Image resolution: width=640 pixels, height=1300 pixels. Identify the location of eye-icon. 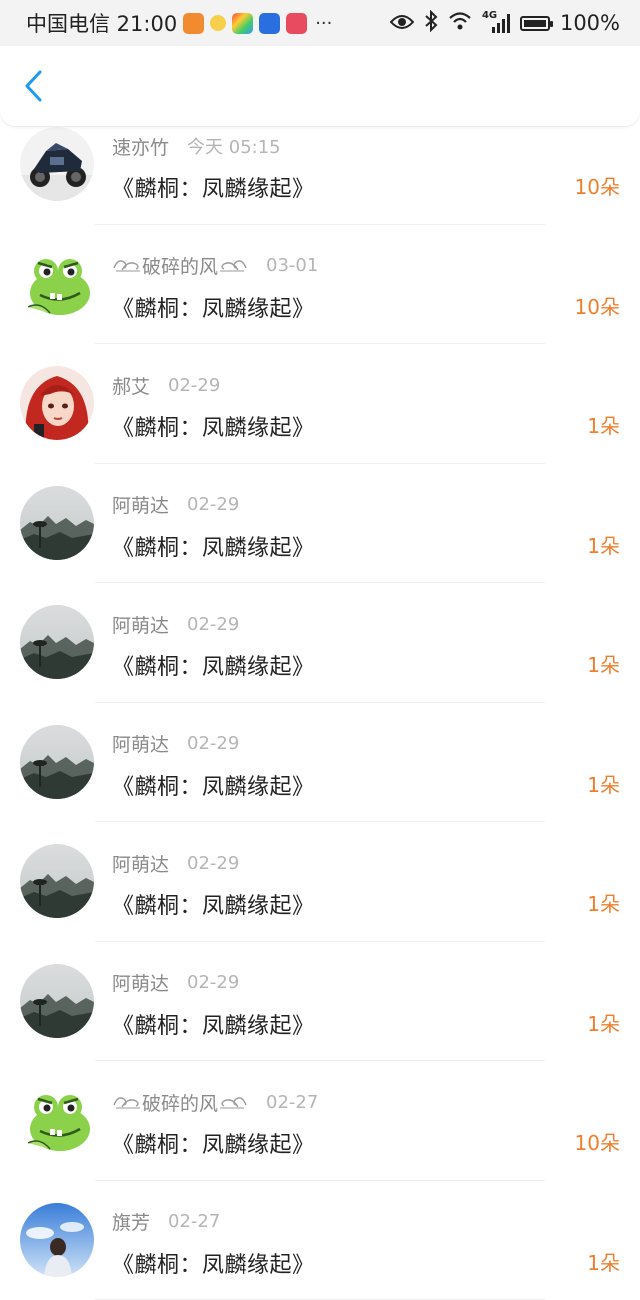
(402, 23).